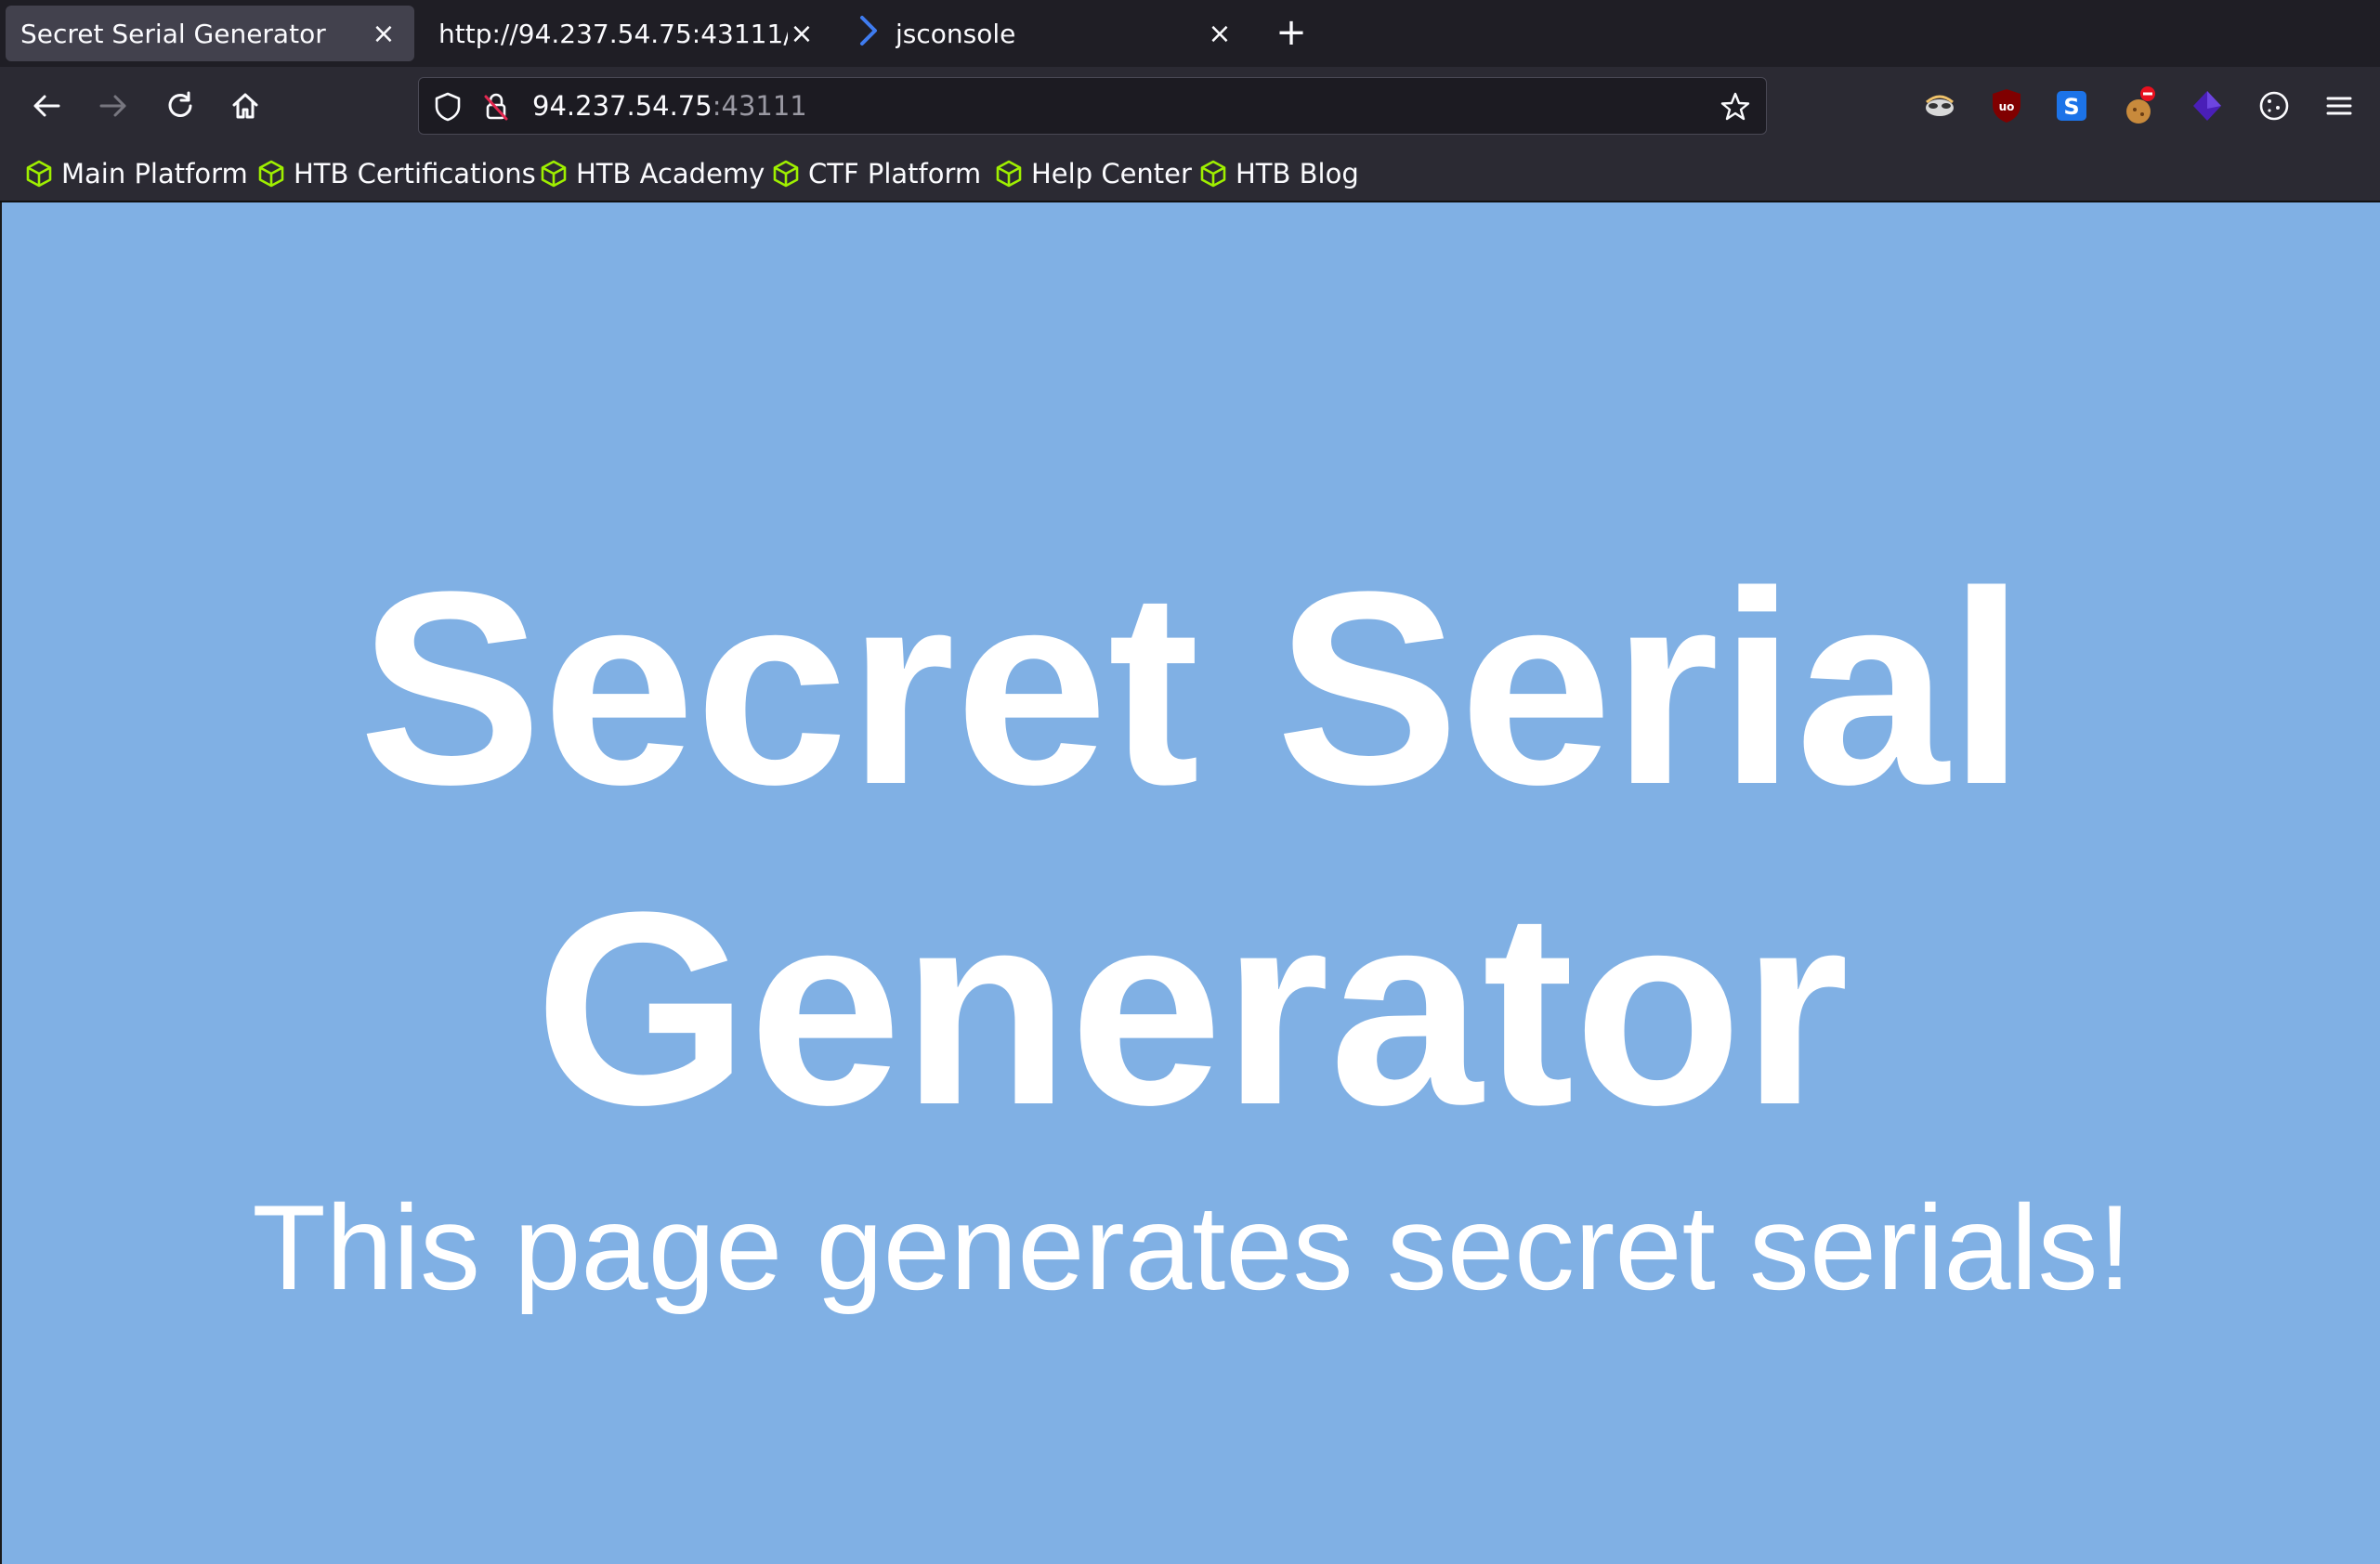  Describe the element at coordinates (415, 173) in the screenshot. I see `bookmark-label: HTB Certifications` at that location.